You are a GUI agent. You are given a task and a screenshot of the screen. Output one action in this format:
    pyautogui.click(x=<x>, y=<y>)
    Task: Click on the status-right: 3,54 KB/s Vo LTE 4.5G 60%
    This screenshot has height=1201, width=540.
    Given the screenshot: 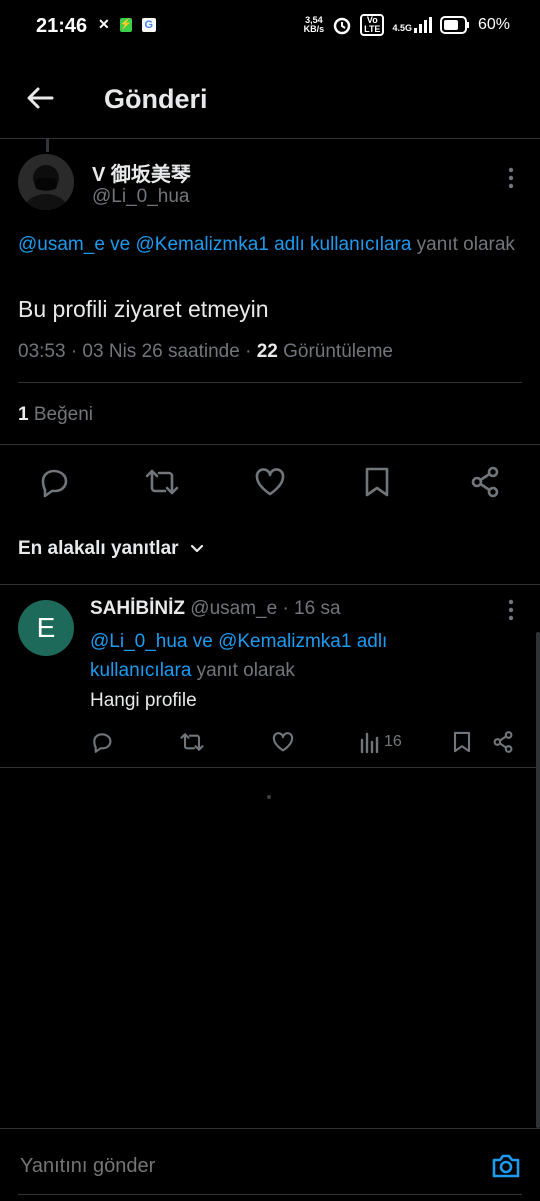 What is the action you would take?
    pyautogui.click(x=407, y=25)
    